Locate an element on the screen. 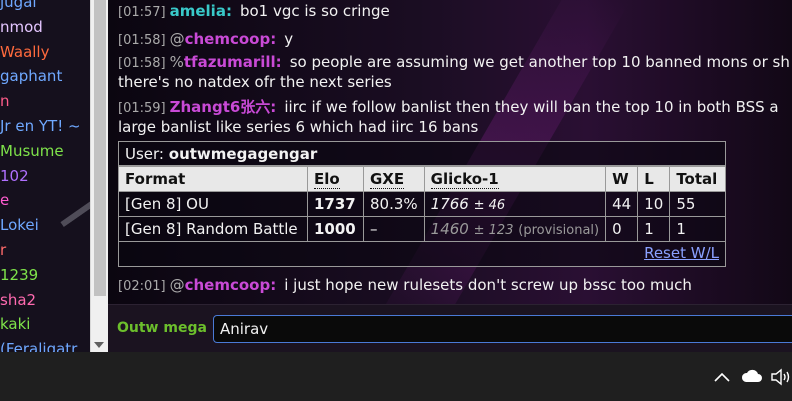  userlist-item: 102 is located at coordinates (14, 176).